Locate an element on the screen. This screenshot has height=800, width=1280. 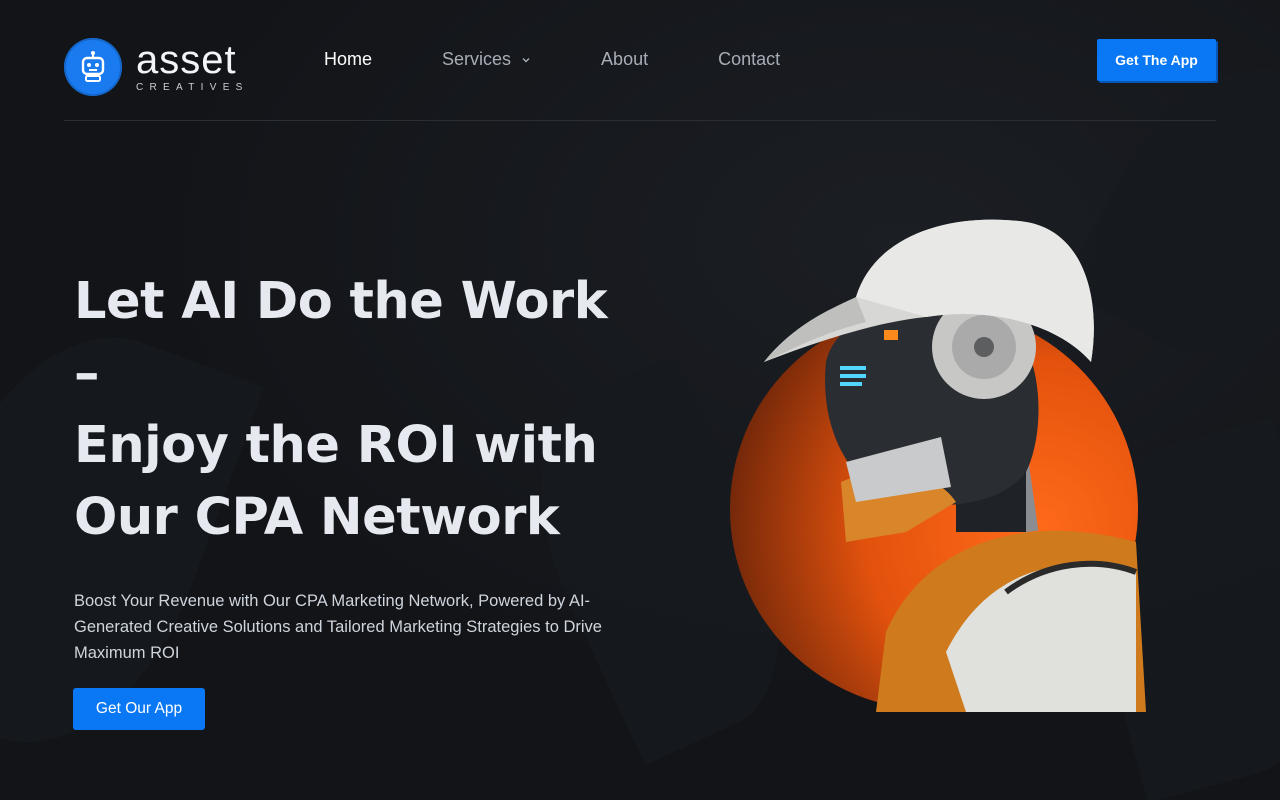
nav-home-label: Home is located at coordinates (348, 59).